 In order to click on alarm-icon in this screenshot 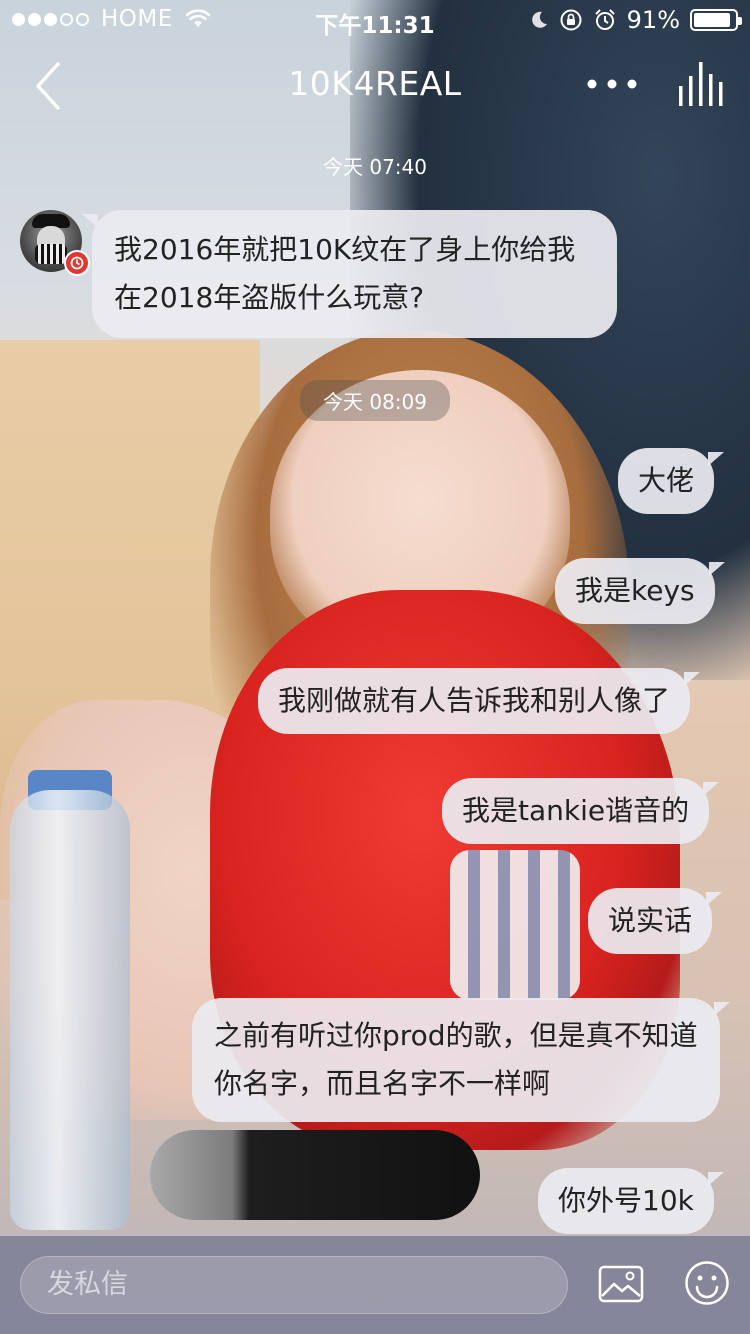, I will do `click(604, 19)`.